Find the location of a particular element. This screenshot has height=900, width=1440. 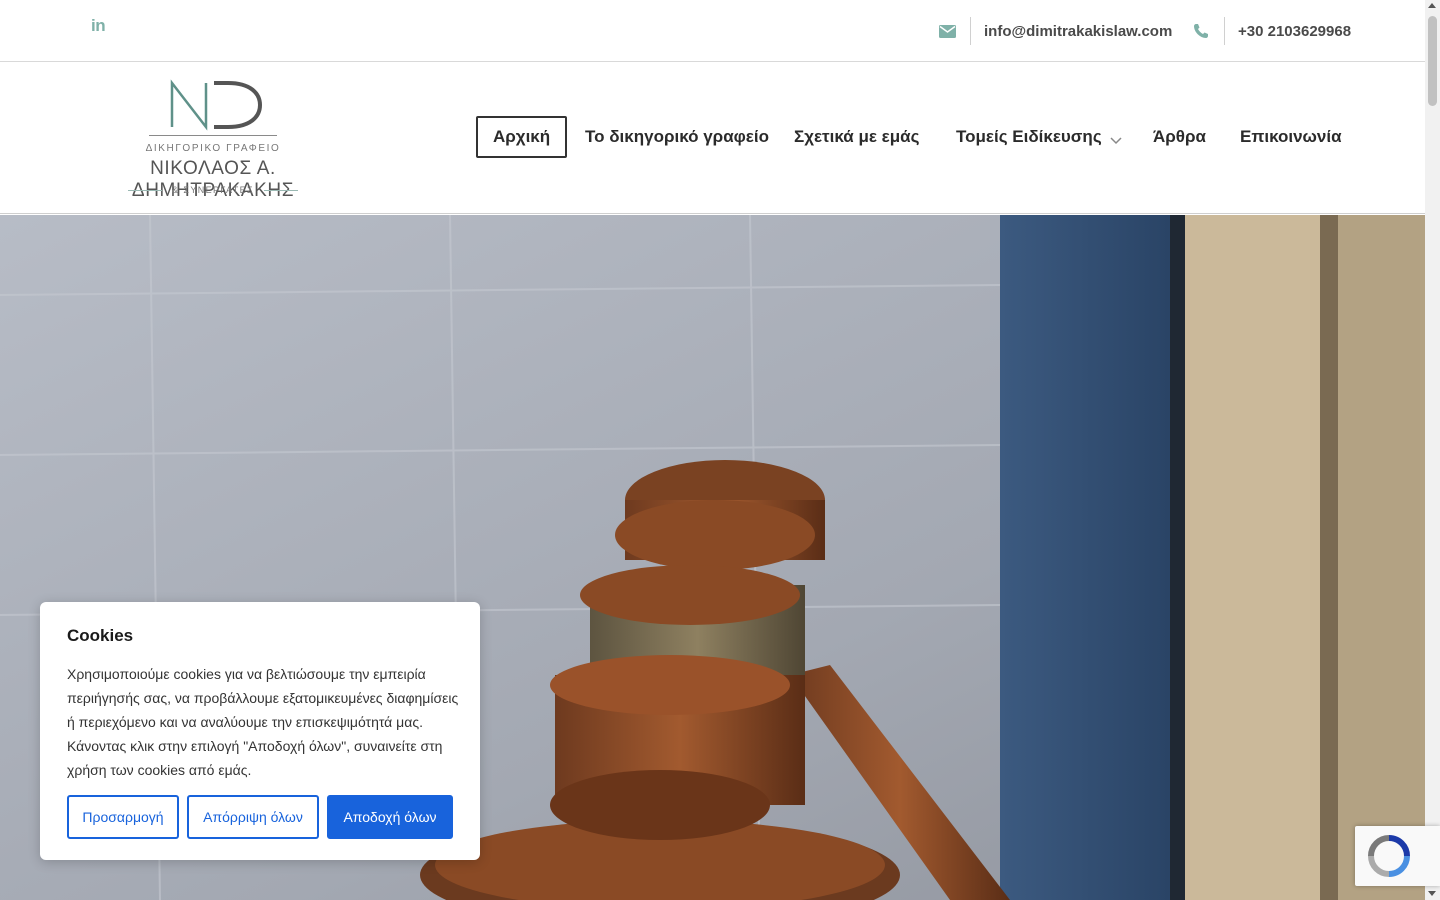

cookie-title: Cookies is located at coordinates (100, 635).